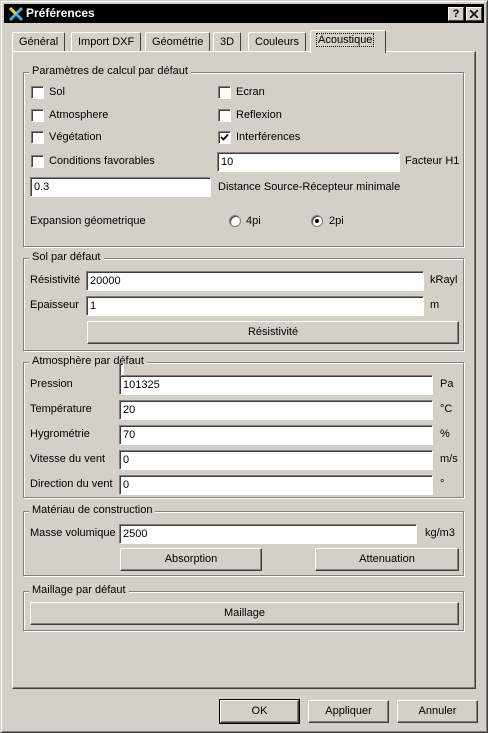 Image resolution: width=488 pixels, height=733 pixels. Describe the element at coordinates (79, 590) in the screenshot. I see `maillage-title: Maillage par défaut` at that location.